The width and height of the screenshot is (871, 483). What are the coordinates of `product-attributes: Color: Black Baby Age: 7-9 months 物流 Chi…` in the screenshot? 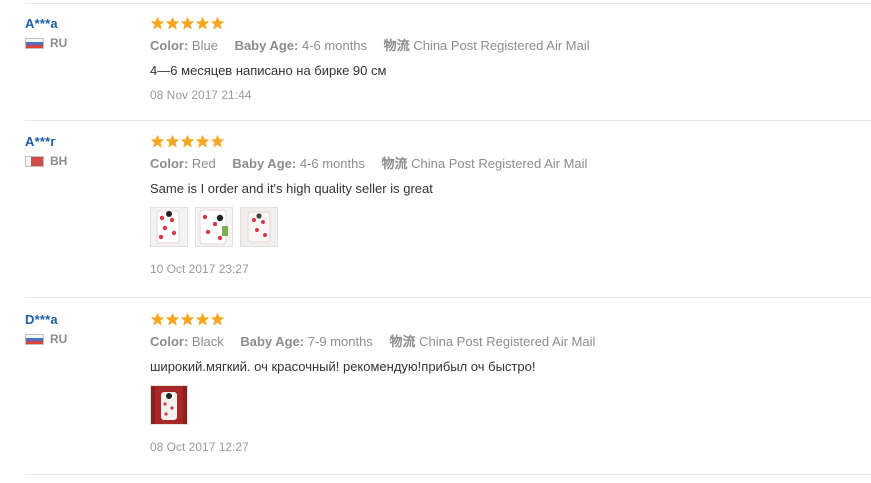 It's located at (379, 342).